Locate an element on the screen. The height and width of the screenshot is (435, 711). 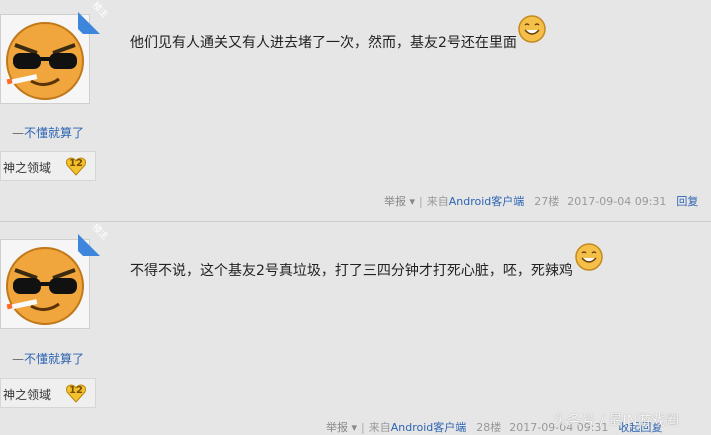
post-content: 不得不说，这个基友2号真垃圾，打了三四分钟才打死心脏，呸，死辣鸡 is located at coordinates (351, 271).